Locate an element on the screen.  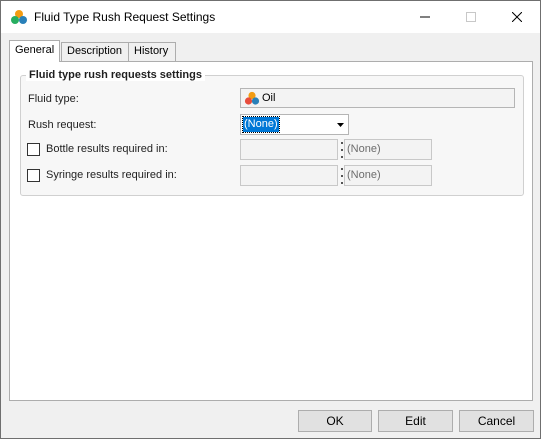
syringe-results-amount-input is located at coordinates (289, 175).